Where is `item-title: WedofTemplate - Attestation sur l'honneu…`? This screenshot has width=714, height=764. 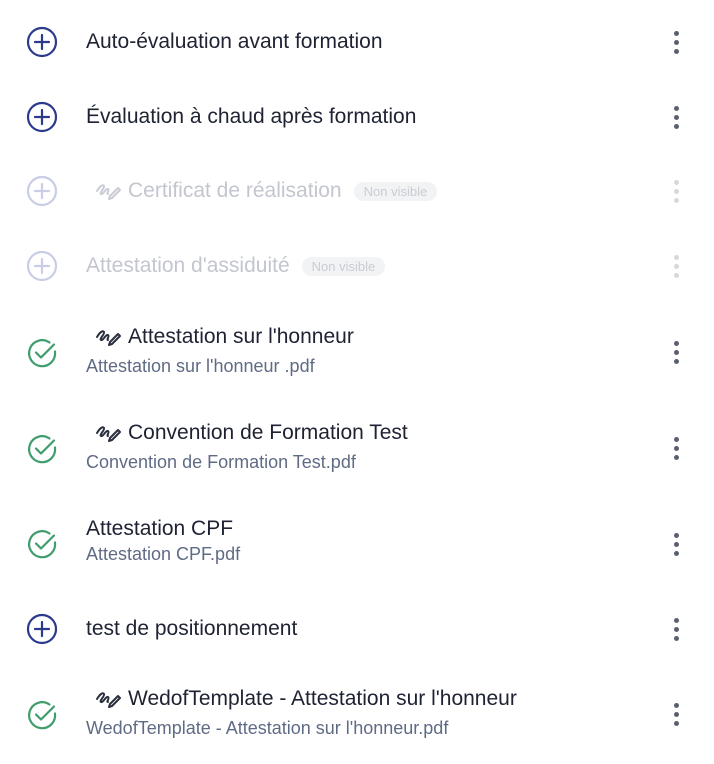 item-title: WedofTemplate - Attestation sur l'honneu… is located at coordinates (322, 698).